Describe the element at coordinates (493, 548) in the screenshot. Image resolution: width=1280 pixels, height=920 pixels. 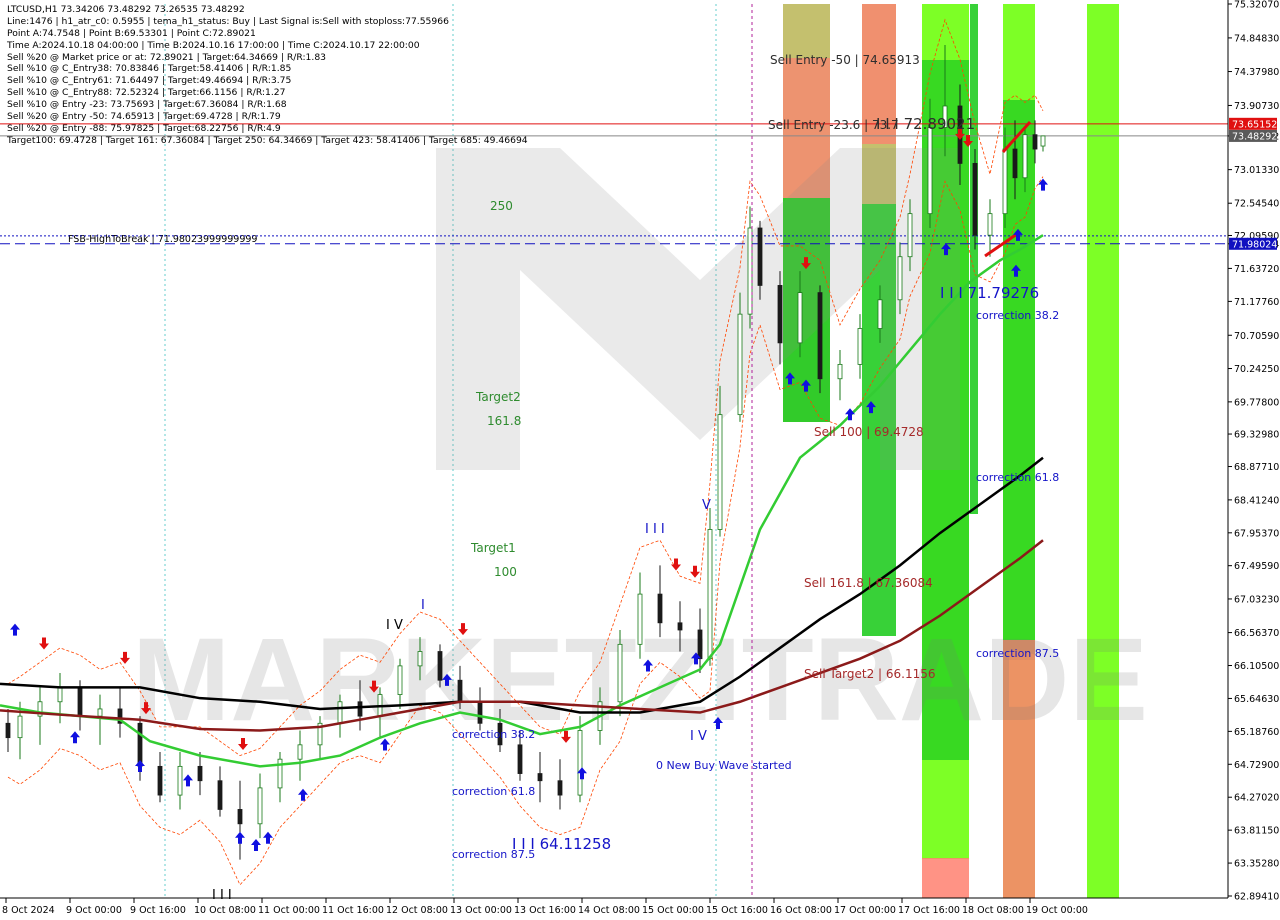
I see `target1-label: Target1` at that location.